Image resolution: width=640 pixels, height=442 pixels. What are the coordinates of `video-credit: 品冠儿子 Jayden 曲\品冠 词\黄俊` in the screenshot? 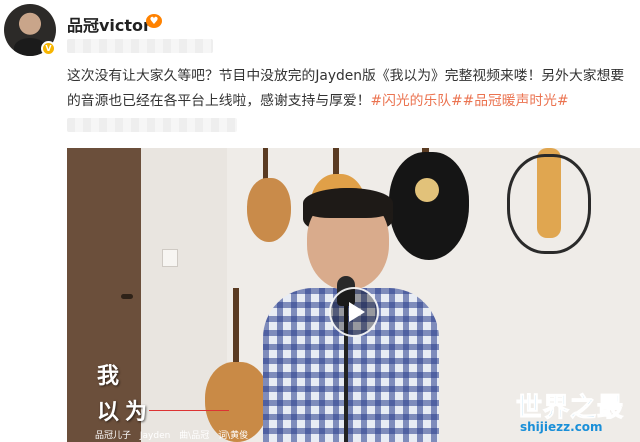 It's located at (172, 436).